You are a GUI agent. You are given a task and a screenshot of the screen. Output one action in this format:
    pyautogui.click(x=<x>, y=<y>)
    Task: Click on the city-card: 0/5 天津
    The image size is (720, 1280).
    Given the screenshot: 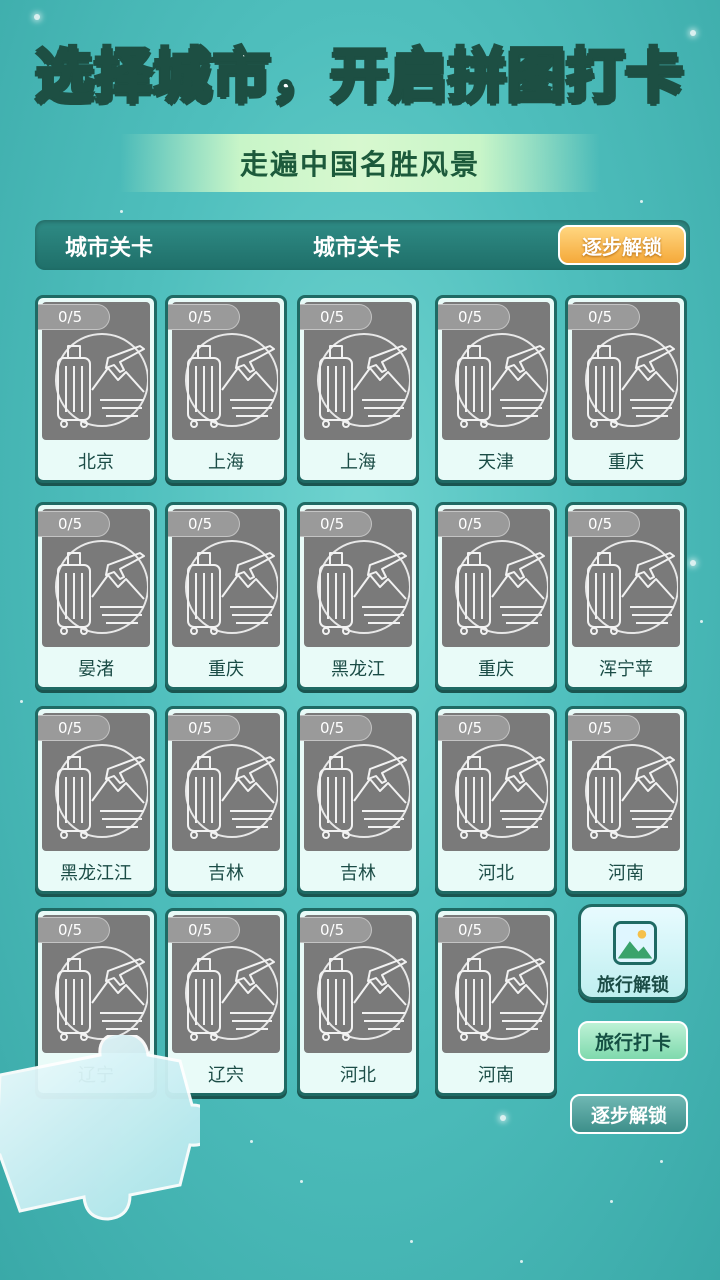 What is the action you would take?
    pyautogui.click(x=496, y=389)
    